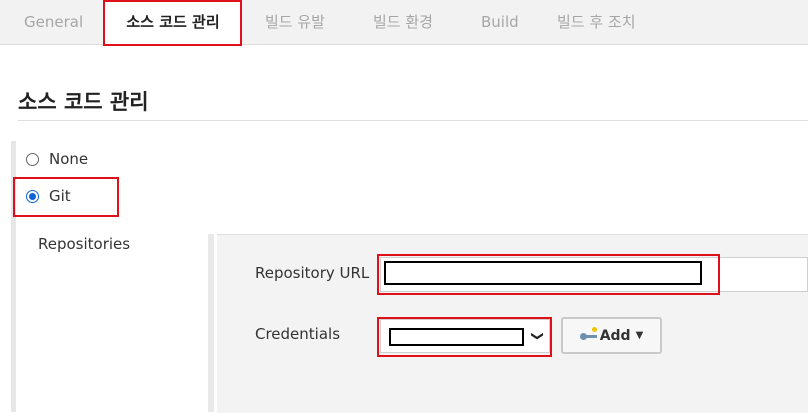 This screenshot has width=808, height=413. Describe the element at coordinates (172, 23) in the screenshot. I see `highlight-active-tab` at that location.